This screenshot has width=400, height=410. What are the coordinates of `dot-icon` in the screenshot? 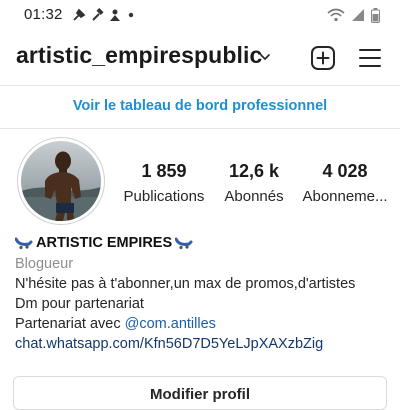 It's located at (131, 15).